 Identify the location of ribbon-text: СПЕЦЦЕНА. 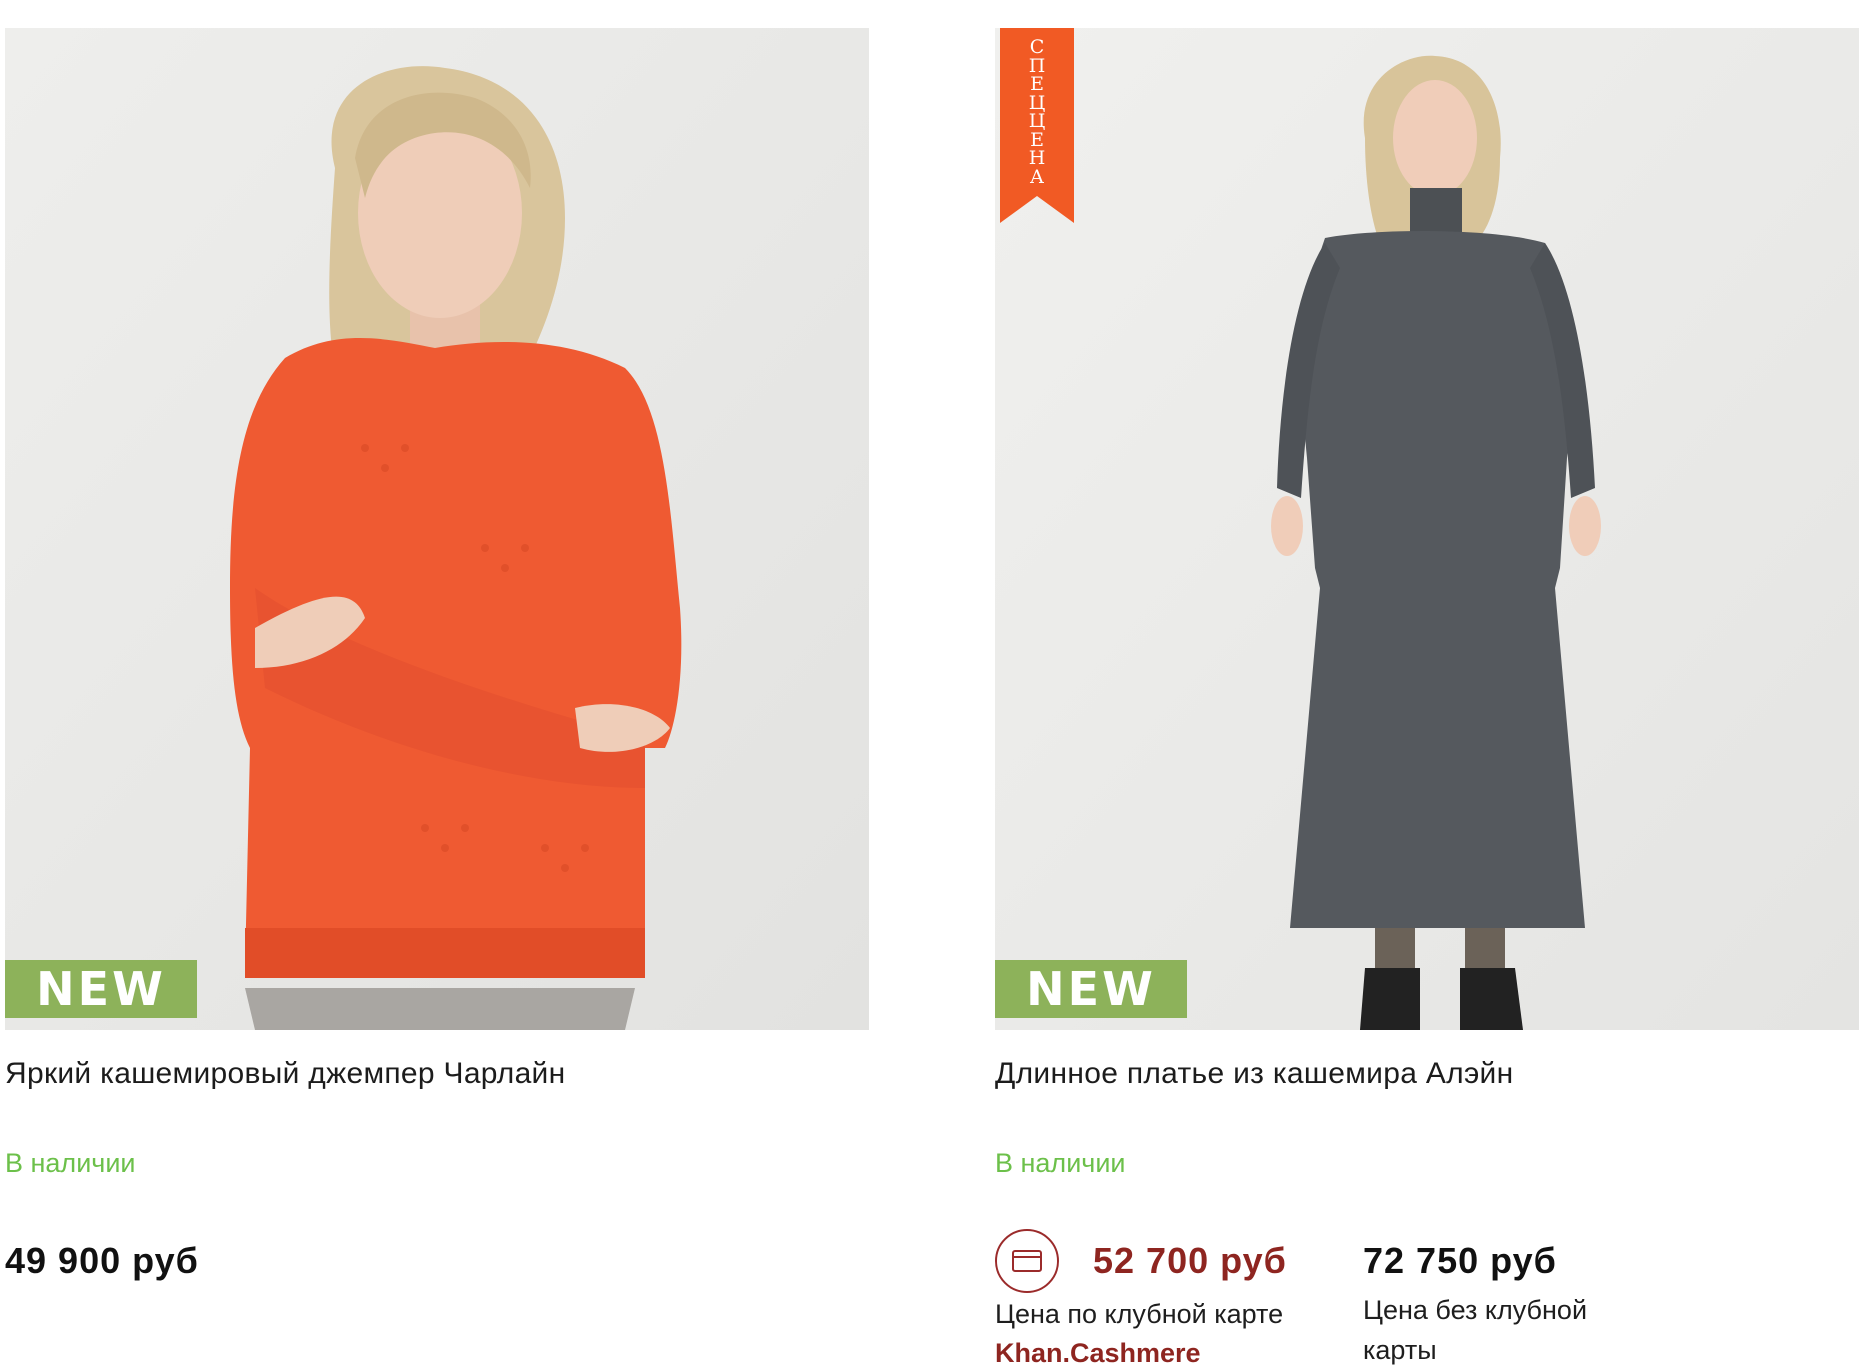
(1037, 112).